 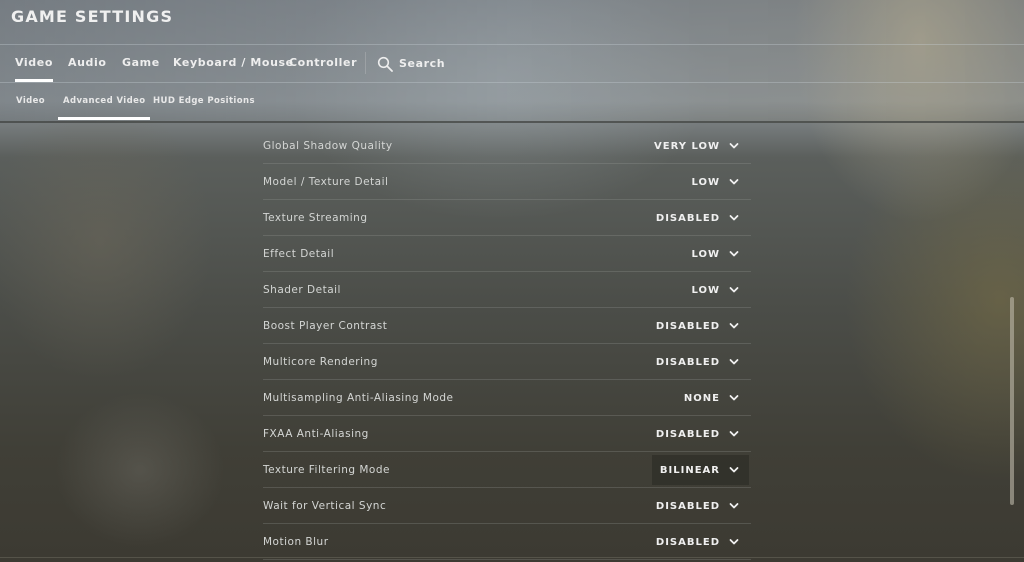 What do you see at coordinates (507, 434) in the screenshot?
I see `setting-row: FXAA Anti-Aliasing DISABLED` at bounding box center [507, 434].